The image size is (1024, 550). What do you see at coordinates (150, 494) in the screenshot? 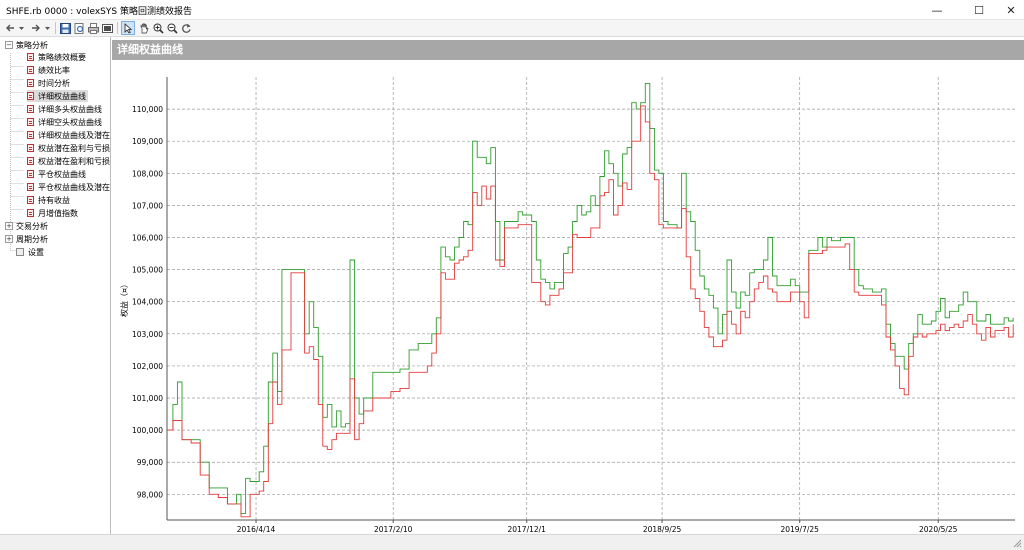
I see `y-tick-label: 98,000` at bounding box center [150, 494].